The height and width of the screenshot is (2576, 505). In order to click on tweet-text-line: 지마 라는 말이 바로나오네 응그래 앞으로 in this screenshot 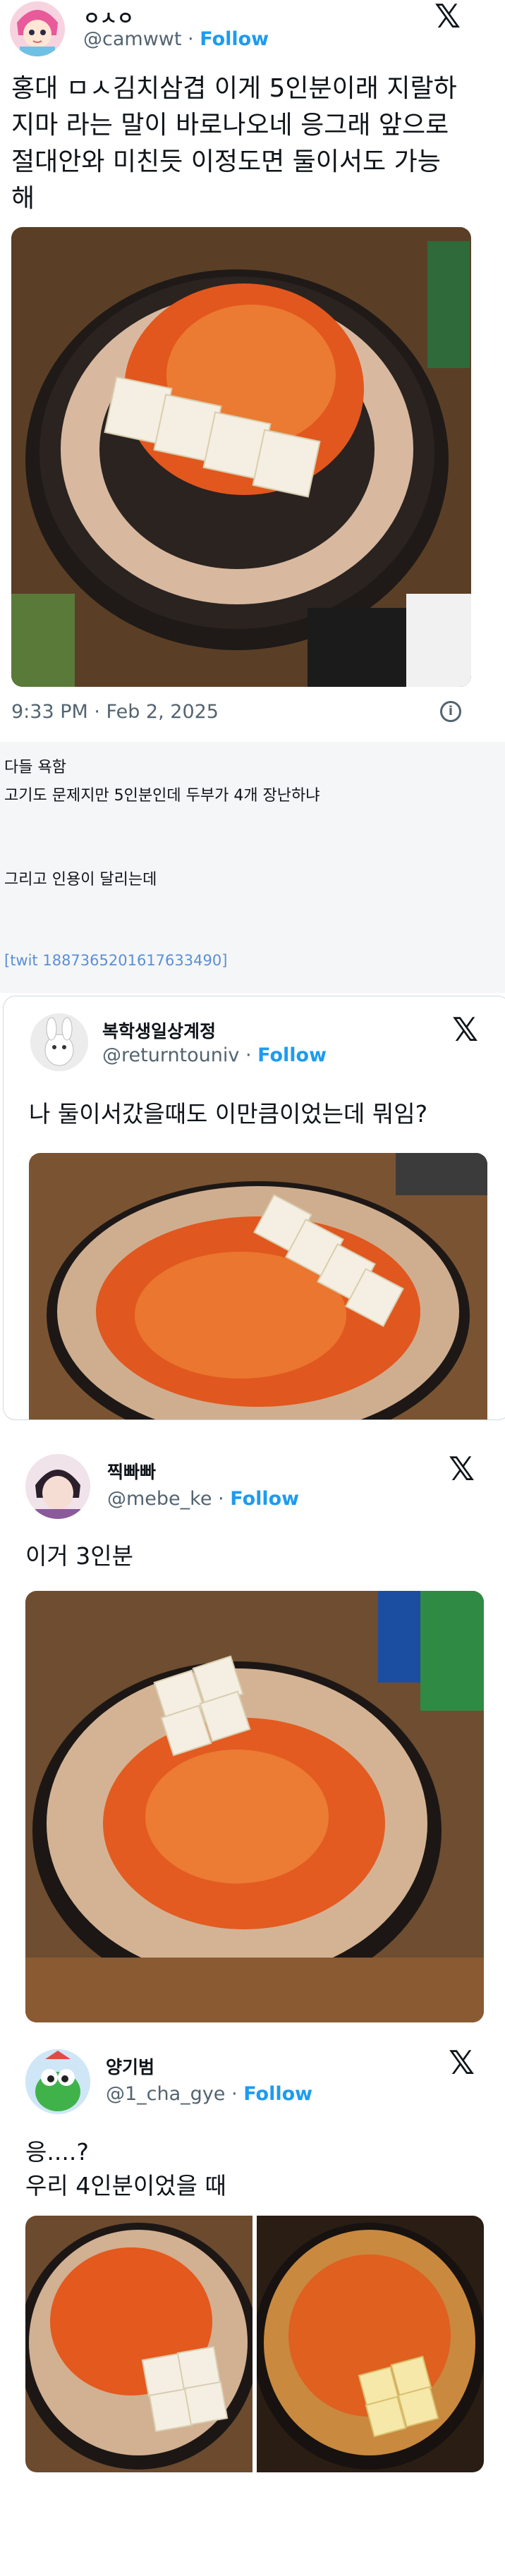, I will do `click(230, 126)`.